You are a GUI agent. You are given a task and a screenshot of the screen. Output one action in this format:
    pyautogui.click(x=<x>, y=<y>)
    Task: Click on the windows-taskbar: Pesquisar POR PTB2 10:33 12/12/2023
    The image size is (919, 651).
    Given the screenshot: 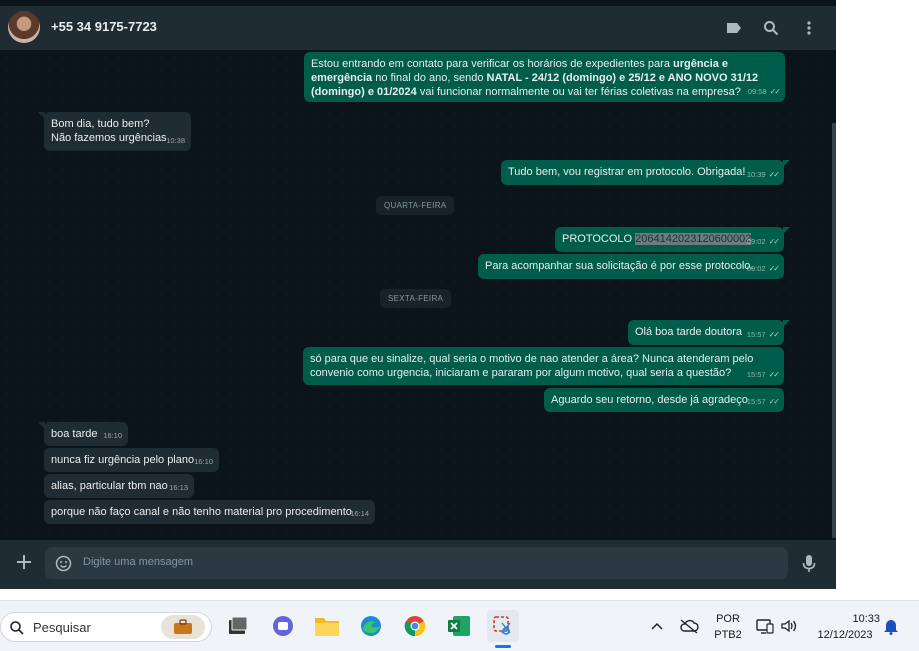 What is the action you would take?
    pyautogui.click(x=459, y=625)
    